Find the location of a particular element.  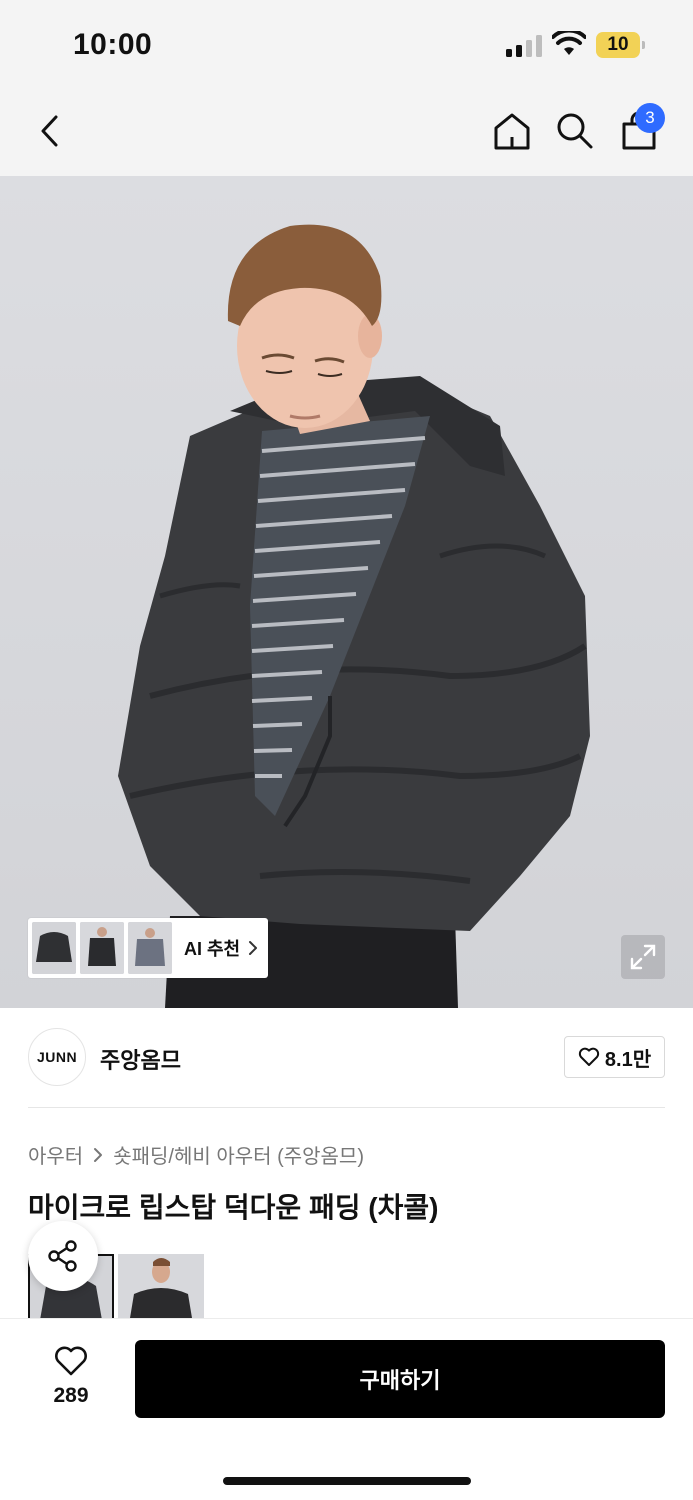

home-button is located at coordinates (512, 131).